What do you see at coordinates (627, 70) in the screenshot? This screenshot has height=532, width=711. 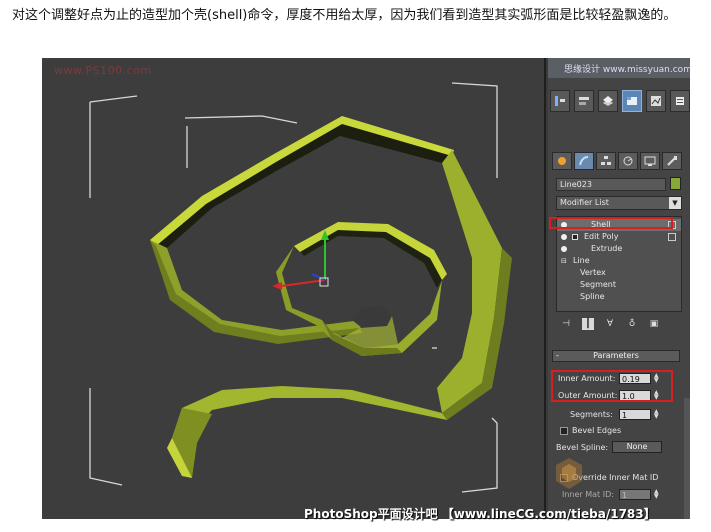 I see `strip-watermark: 思缘设计 www.missyuan.com` at bounding box center [627, 70].